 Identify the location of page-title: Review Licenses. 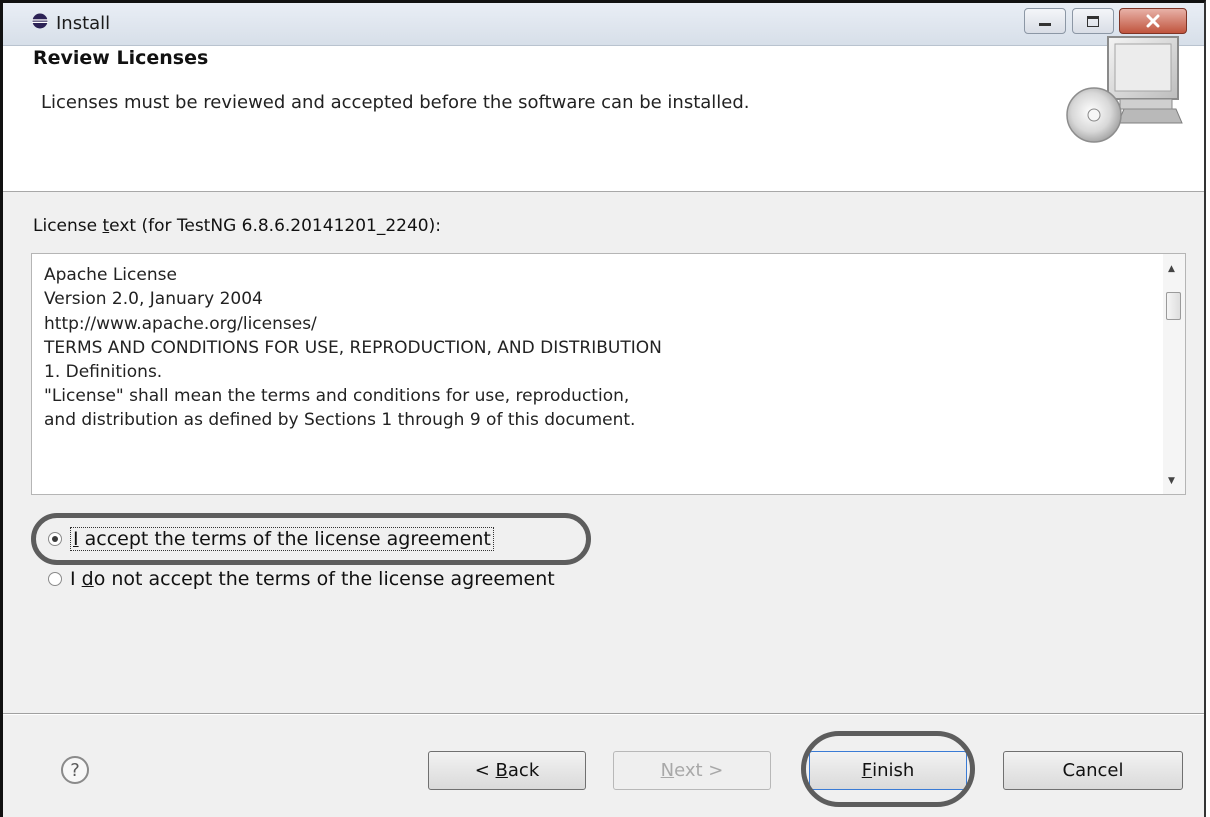
(121, 58).